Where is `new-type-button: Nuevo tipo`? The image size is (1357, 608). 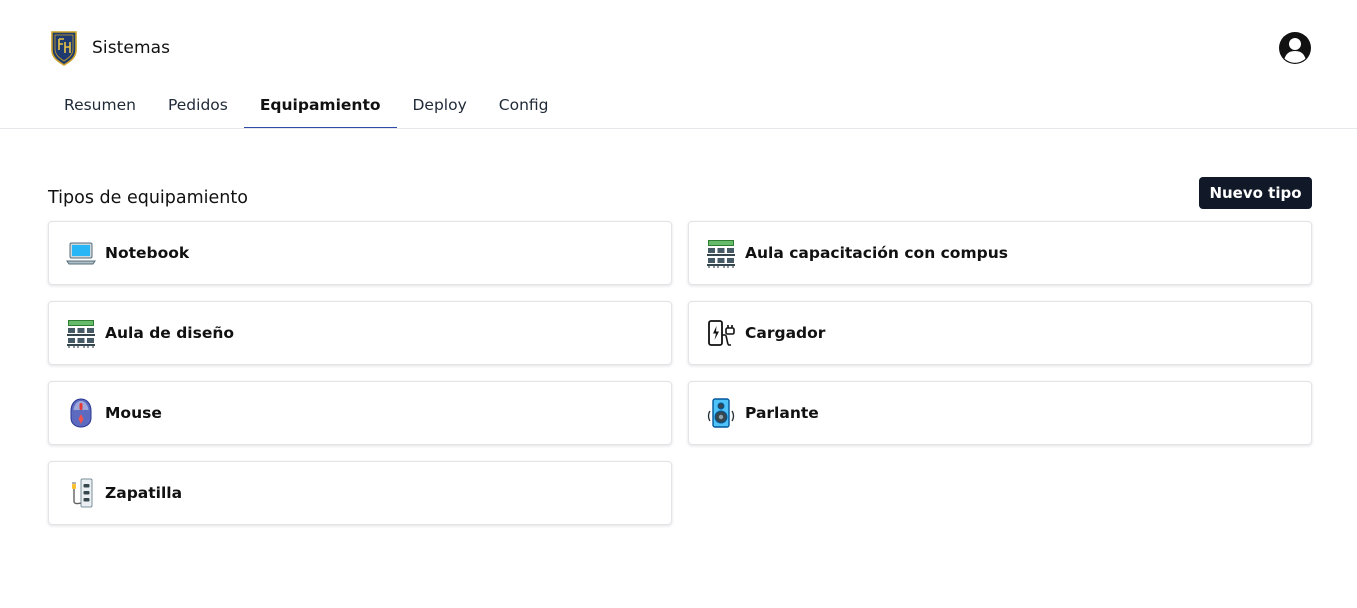
new-type-button: Nuevo tipo is located at coordinates (1255, 193).